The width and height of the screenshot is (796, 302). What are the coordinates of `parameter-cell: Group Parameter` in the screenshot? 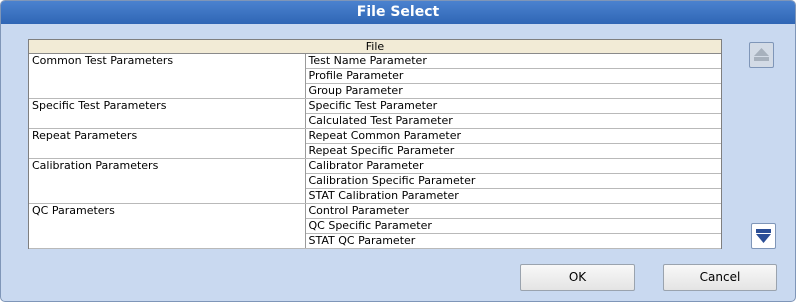 It's located at (513, 91).